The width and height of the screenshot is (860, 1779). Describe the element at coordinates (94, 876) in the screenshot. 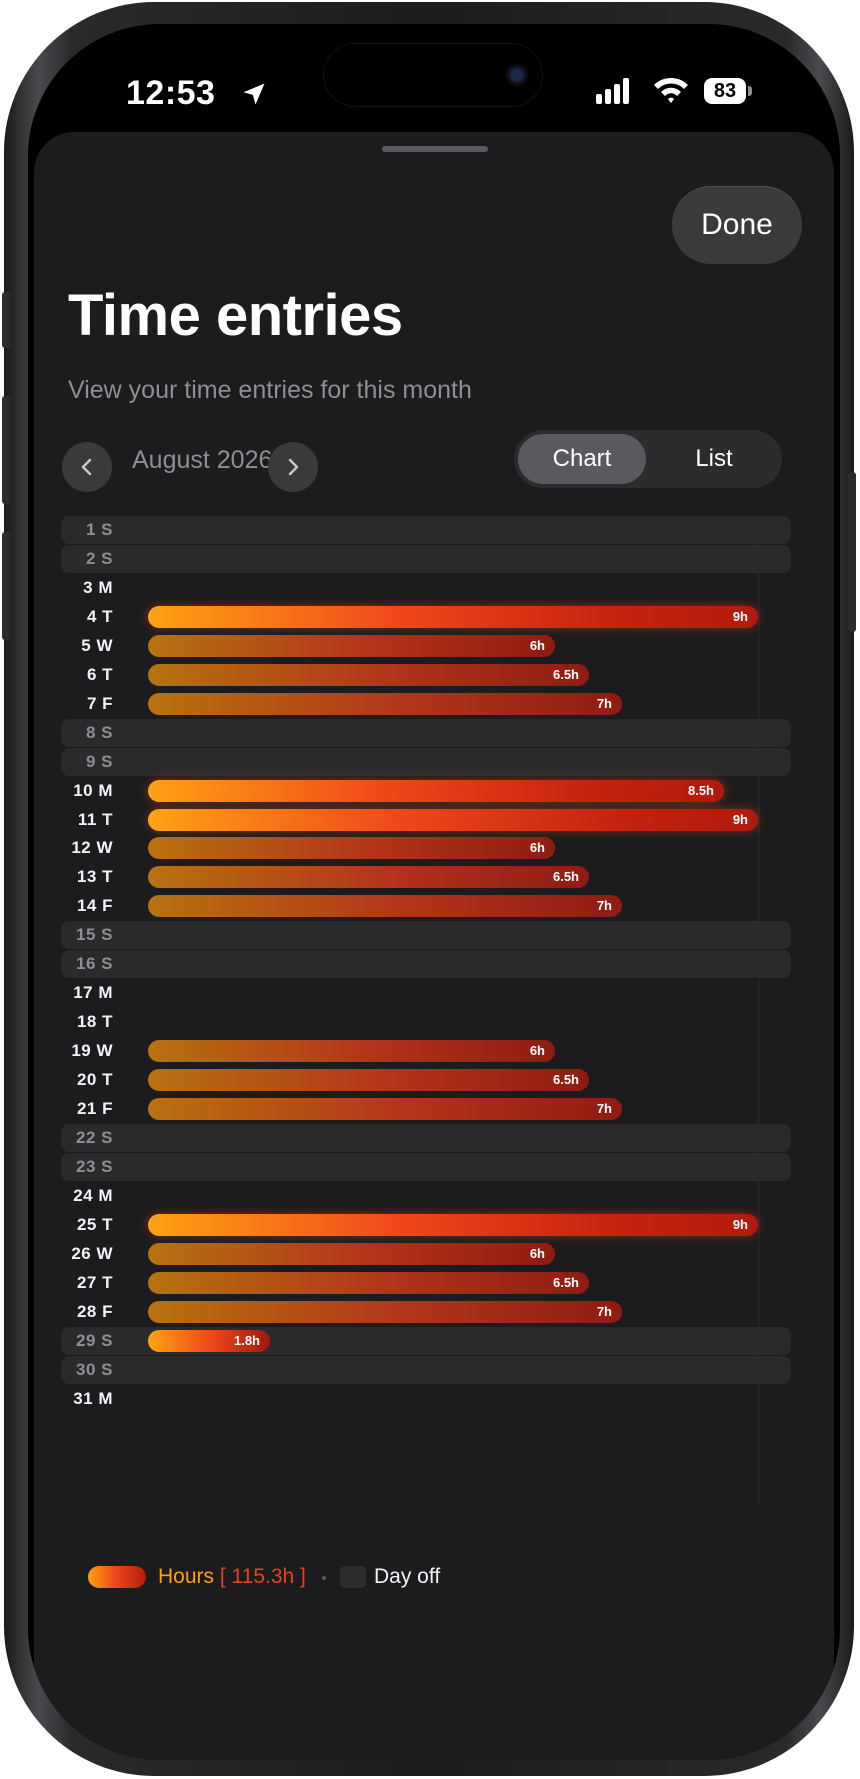

I see `day-label: 13 T` at that location.